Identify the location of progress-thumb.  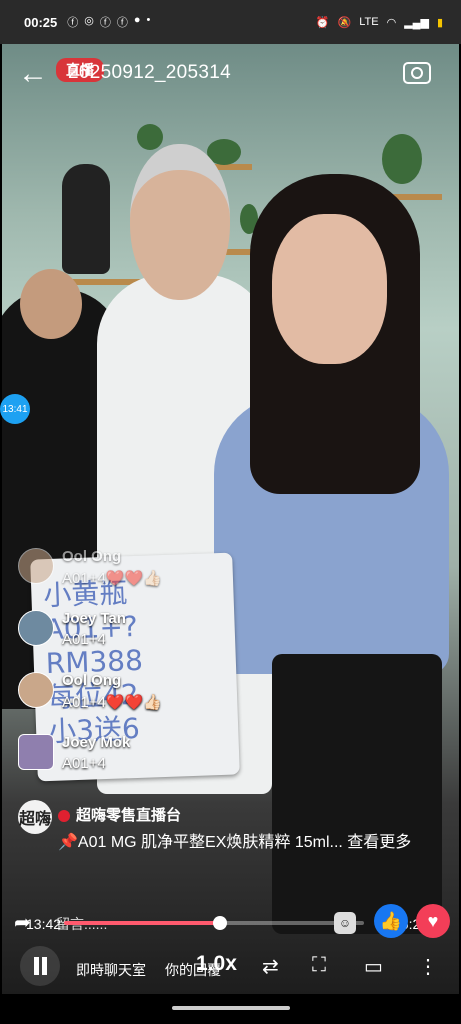
(220, 923).